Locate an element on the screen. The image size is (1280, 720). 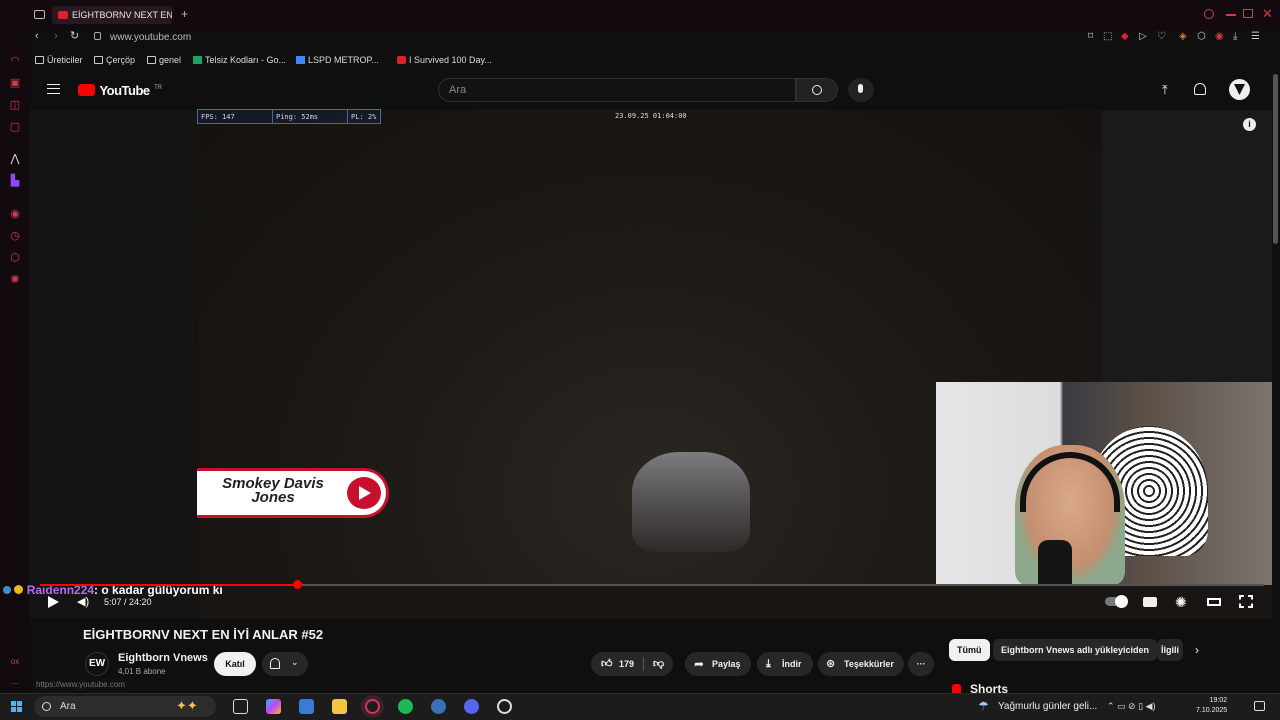
chip-from-uploader: Eightborn Vnews adlı yükleyiciden is located at coordinates (1075, 650).